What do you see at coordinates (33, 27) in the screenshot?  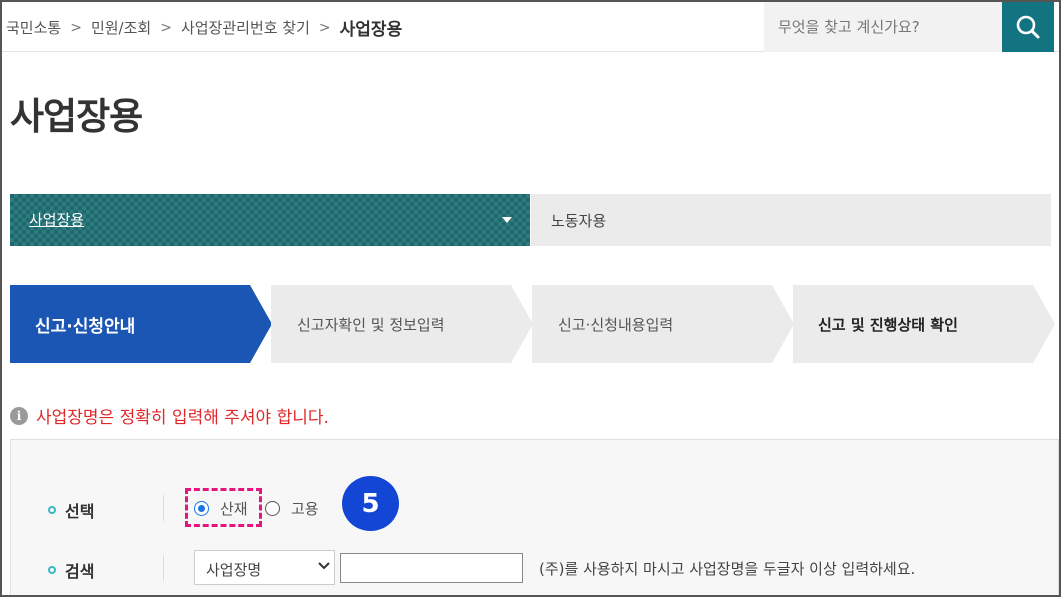 I see `breadcrumb-item-home: 국민소통` at bounding box center [33, 27].